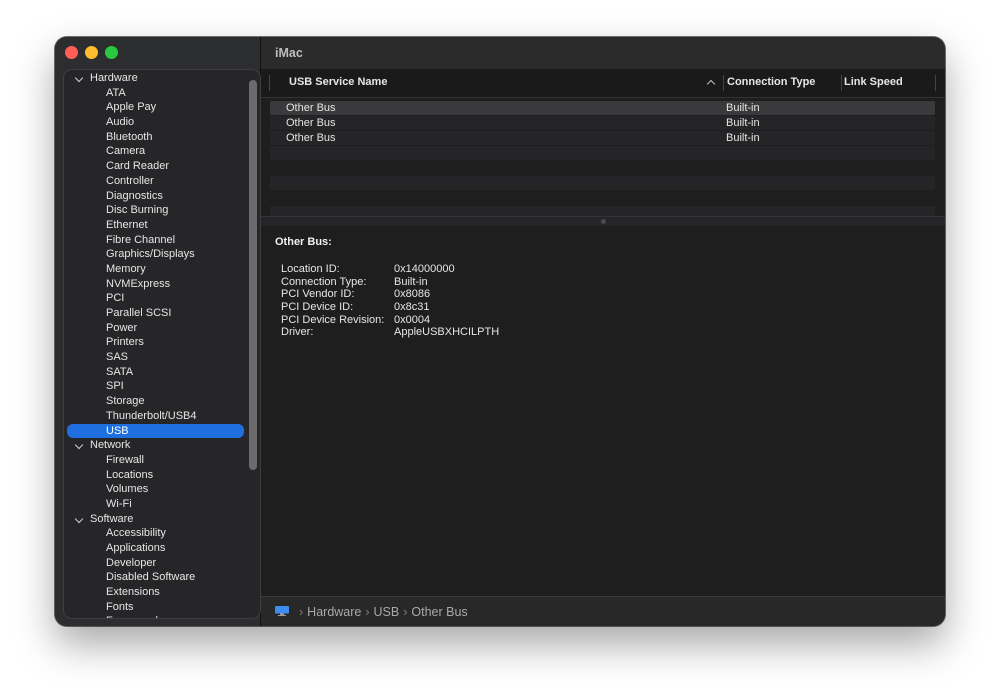 The image size is (1000, 699). I want to click on column-header-usb-service-name: USB Service Name, so click(338, 82).